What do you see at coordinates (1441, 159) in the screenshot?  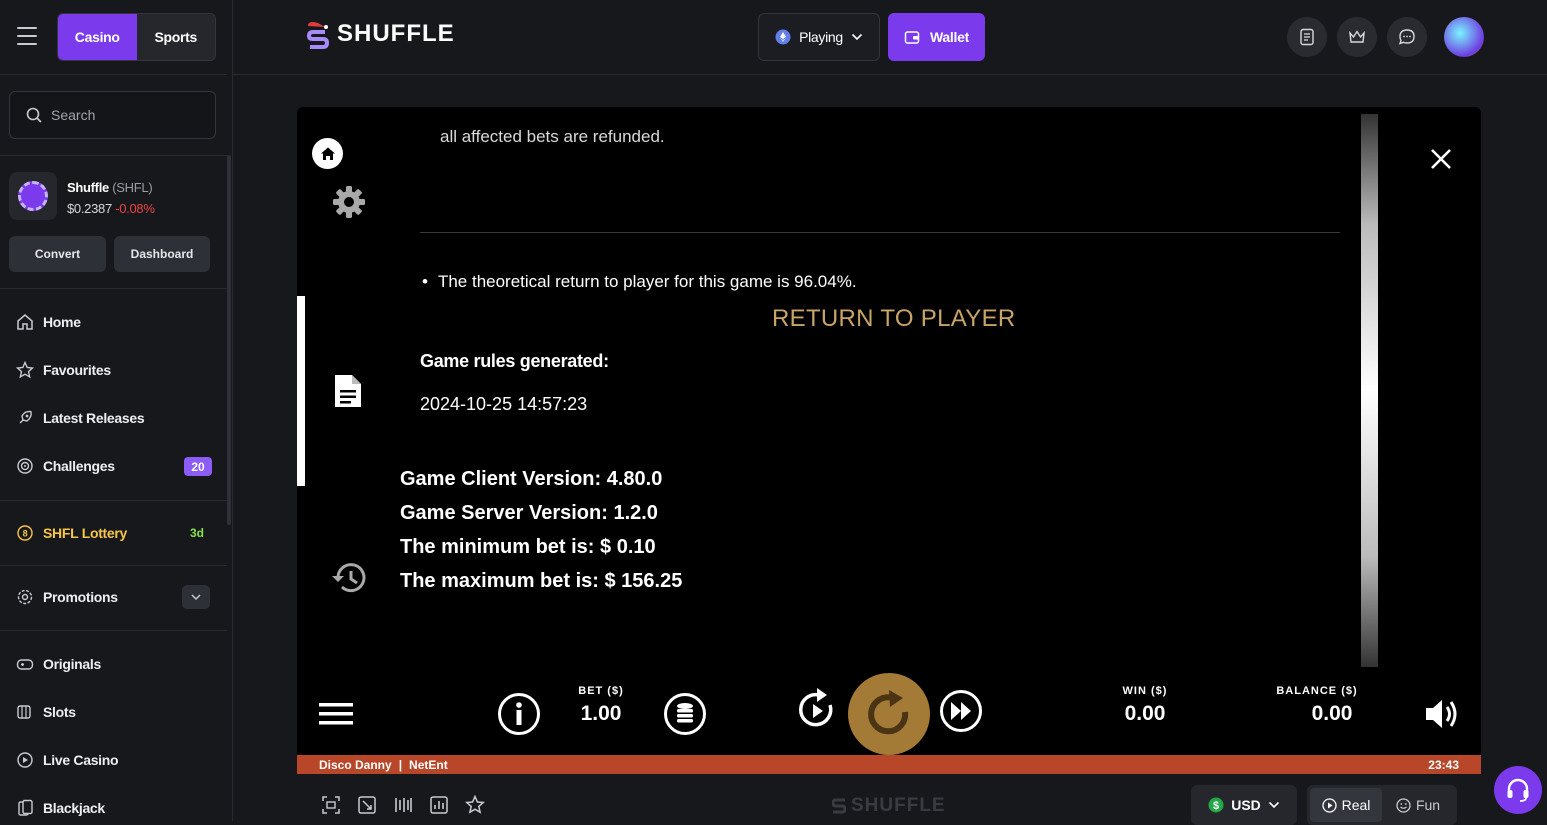 I see `close-icon` at bounding box center [1441, 159].